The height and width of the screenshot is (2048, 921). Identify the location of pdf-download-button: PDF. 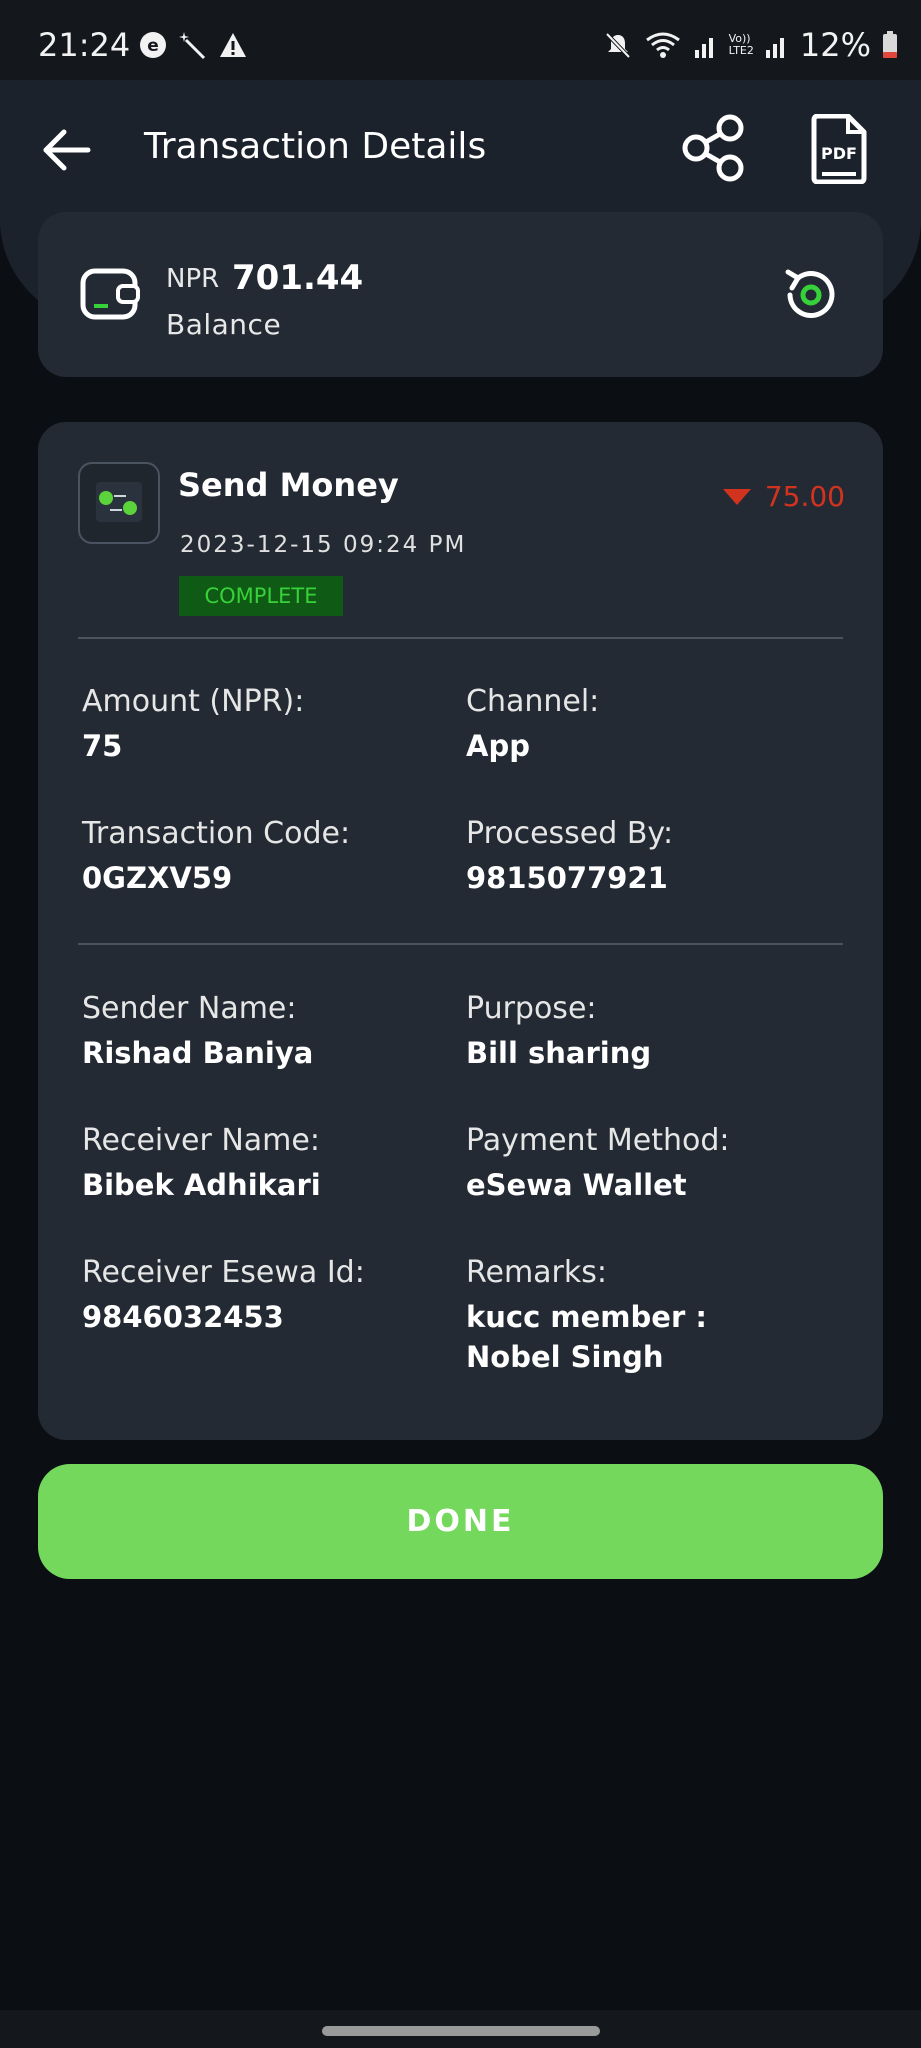
(839, 149).